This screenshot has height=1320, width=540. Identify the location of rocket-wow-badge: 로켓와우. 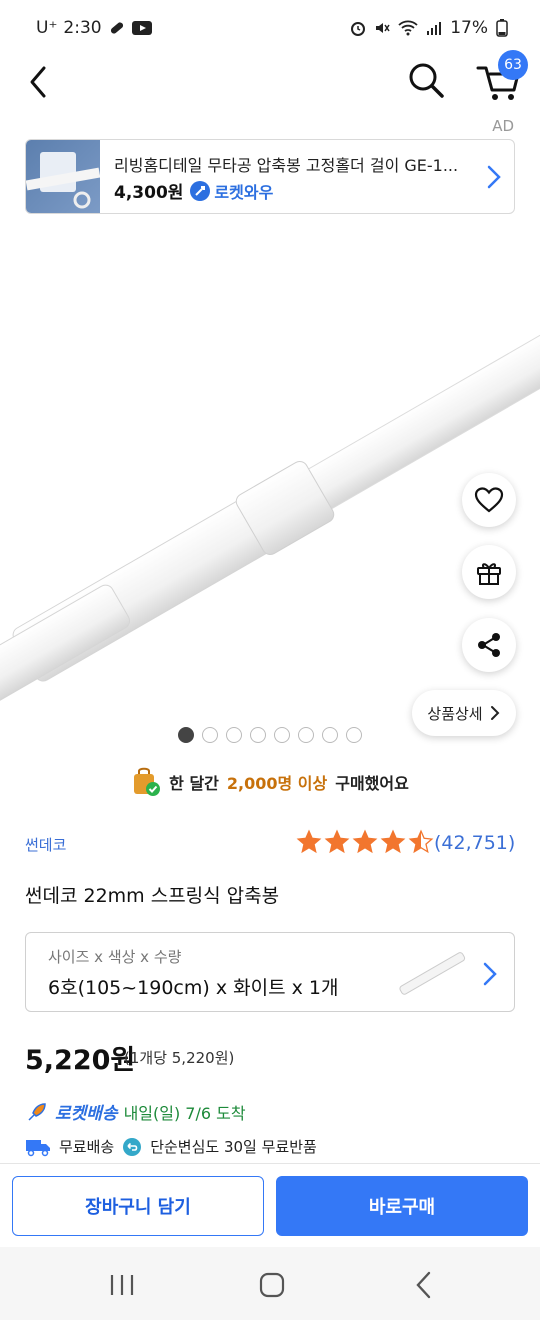
(231, 191).